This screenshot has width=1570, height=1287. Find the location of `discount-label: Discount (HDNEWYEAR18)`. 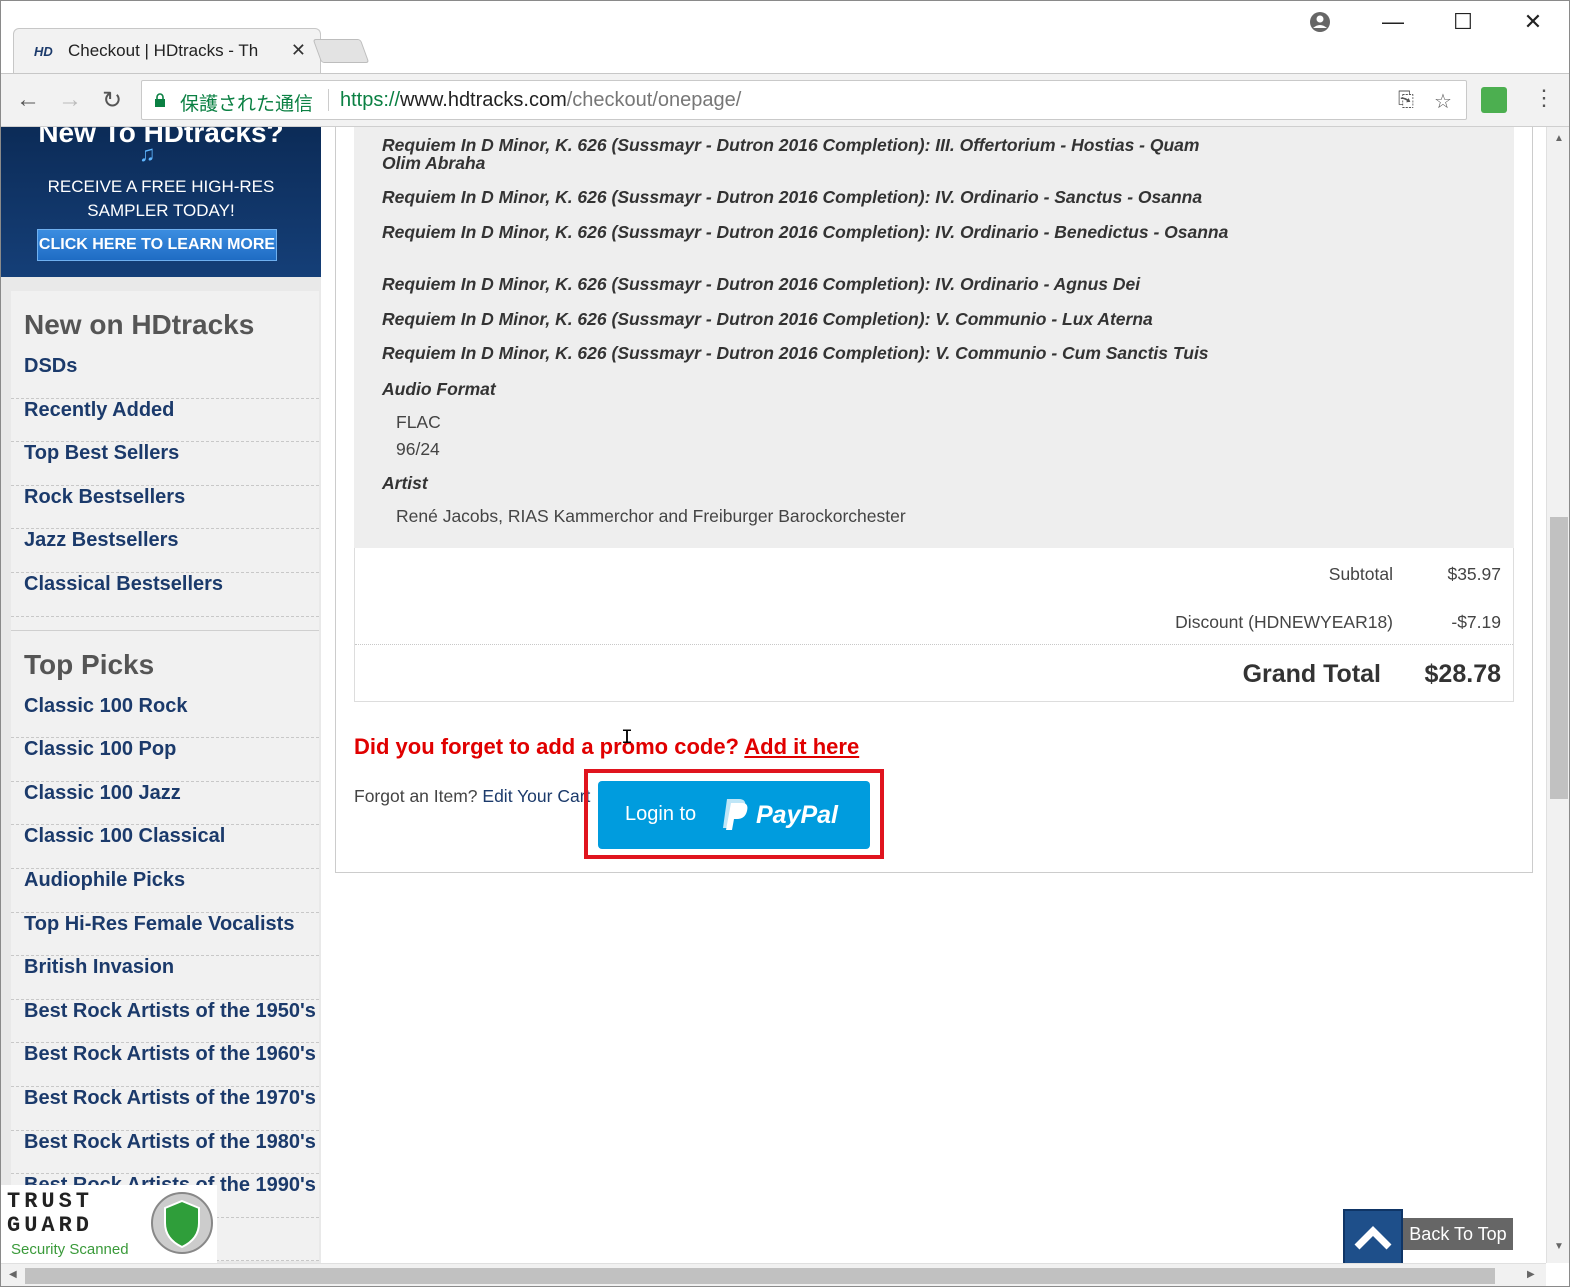

discount-label: Discount (HDNEWYEAR18) is located at coordinates (1284, 622).